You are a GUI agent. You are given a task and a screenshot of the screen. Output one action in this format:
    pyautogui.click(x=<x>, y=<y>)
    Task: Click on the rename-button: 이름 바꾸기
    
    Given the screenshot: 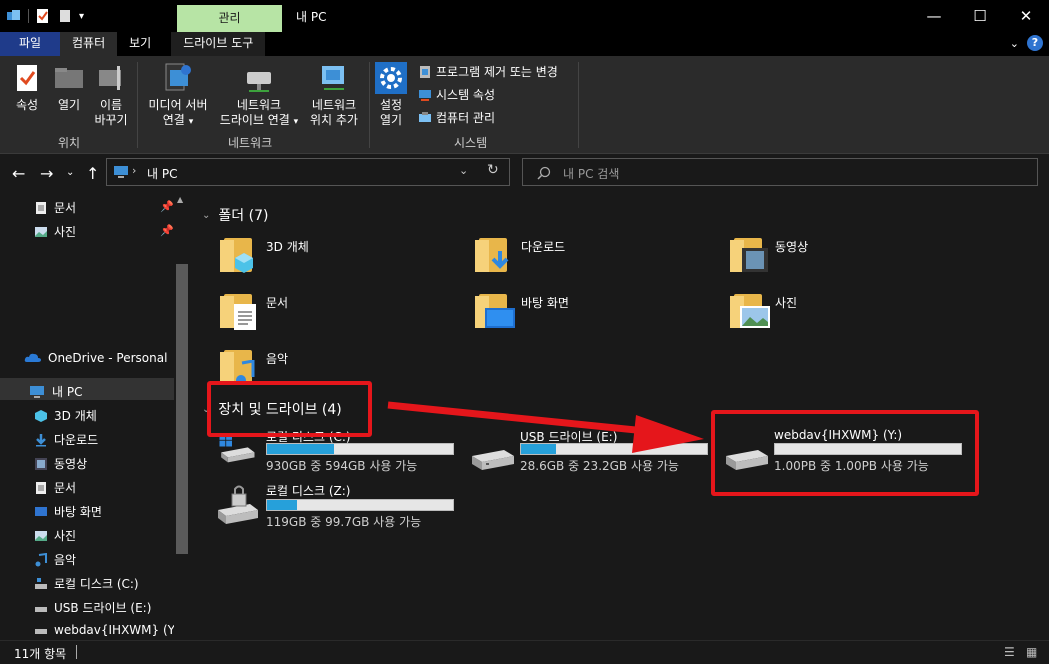 What is the action you would take?
    pyautogui.click(x=111, y=95)
    